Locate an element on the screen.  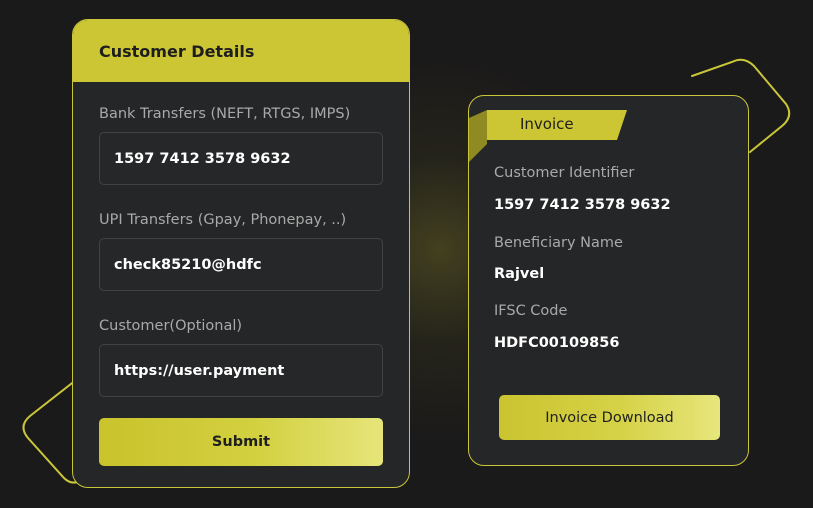
bank-transfer-input: 1597 7412 3578 9632 is located at coordinates (241, 158).